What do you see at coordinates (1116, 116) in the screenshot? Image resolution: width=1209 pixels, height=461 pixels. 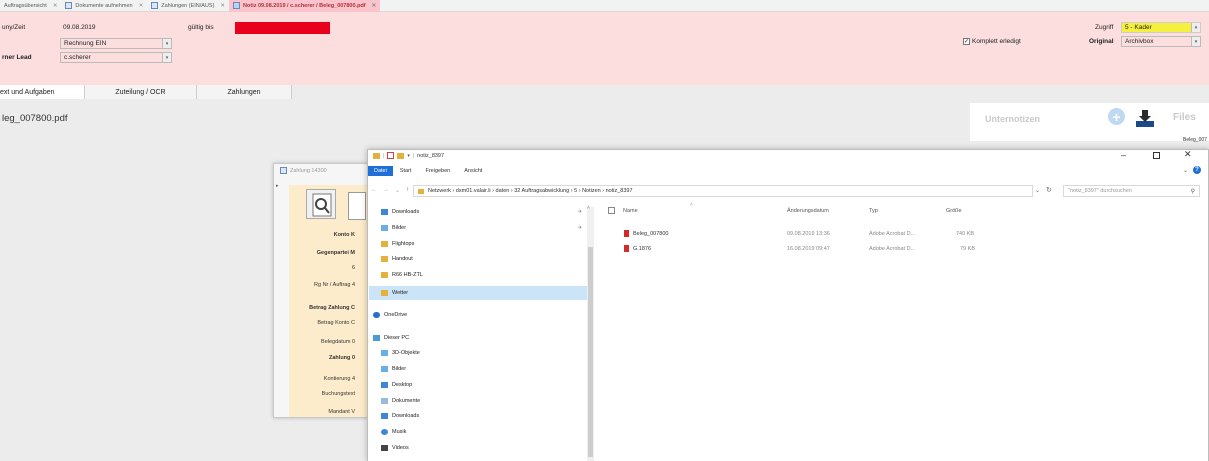 I see `add-note-icon: +` at bounding box center [1116, 116].